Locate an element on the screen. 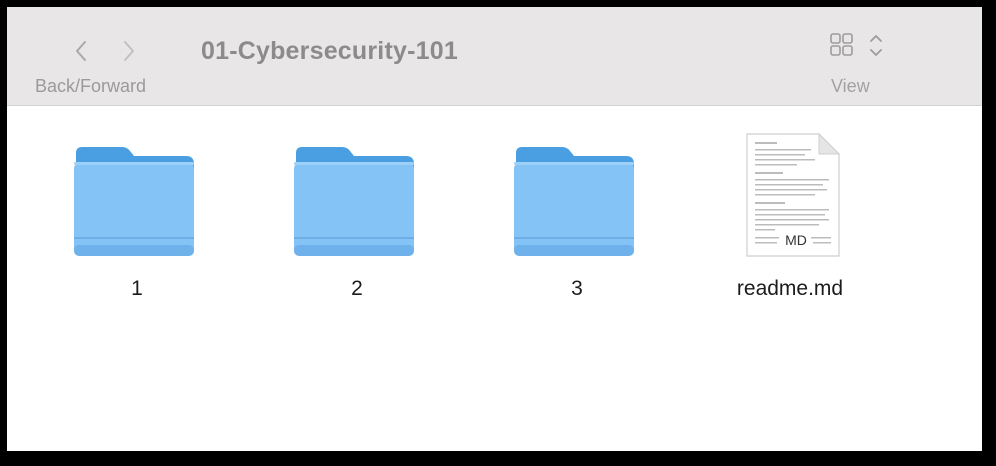 This screenshot has width=996, height=466. forward-button is located at coordinates (129, 51).